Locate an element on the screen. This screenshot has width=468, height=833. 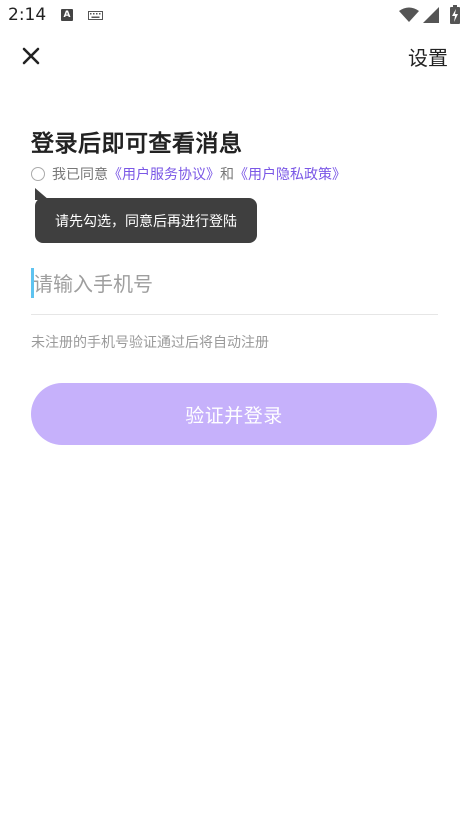
keyboard-icon is located at coordinates (95, 15).